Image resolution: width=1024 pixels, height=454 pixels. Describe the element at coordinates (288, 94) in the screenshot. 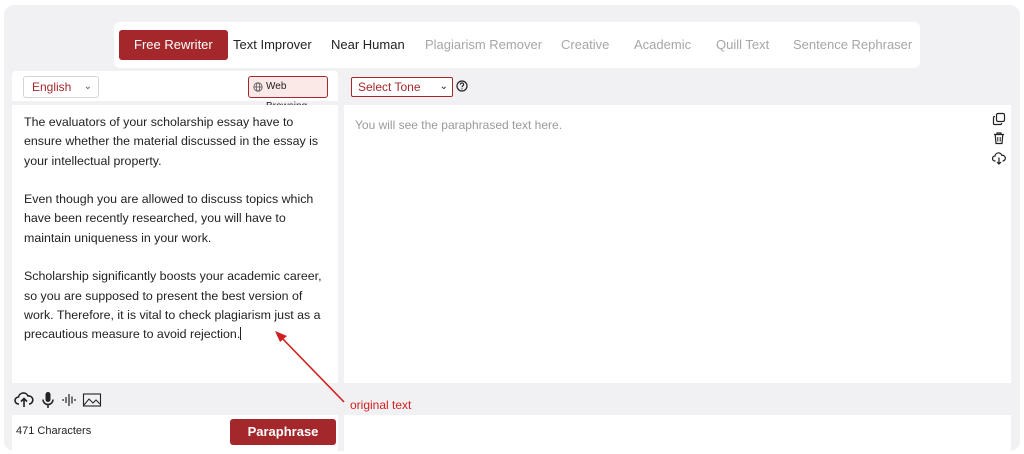

I see `web-browsing-button: Web Browsing` at that location.